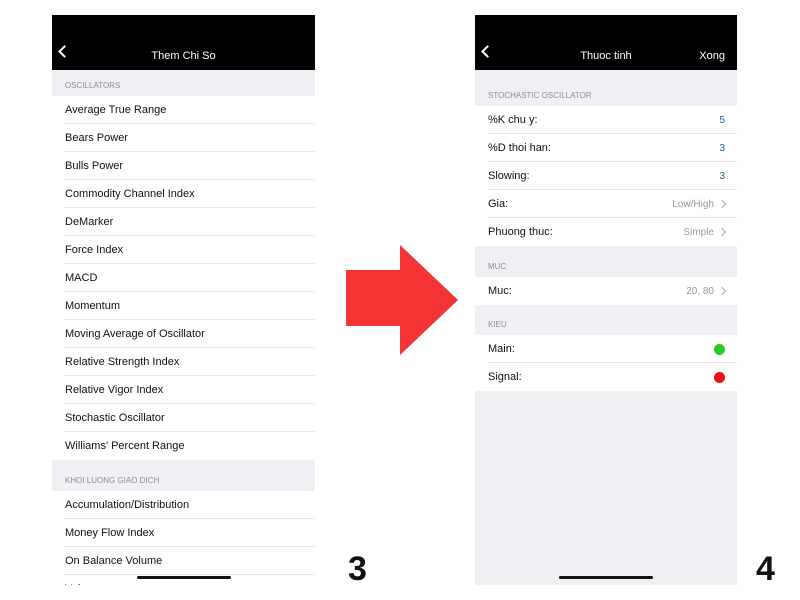 Image resolution: width=800 pixels, height=600 pixels. Describe the element at coordinates (357, 569) in the screenshot. I see `step-number: 3` at that location.